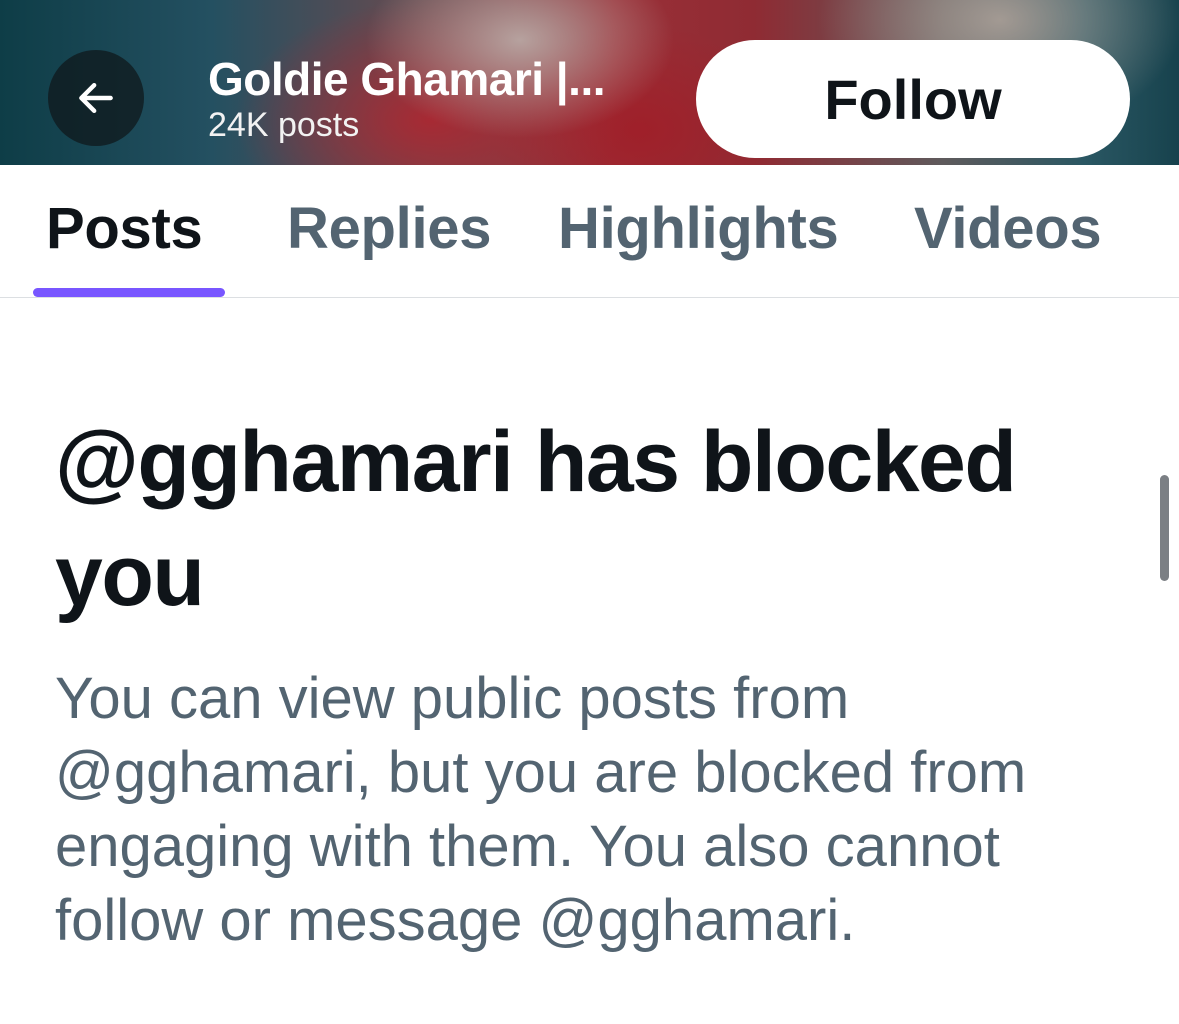 Image resolution: width=1179 pixels, height=1024 pixels. Describe the element at coordinates (913, 99) in the screenshot. I see `follow-button: Follow` at that location.